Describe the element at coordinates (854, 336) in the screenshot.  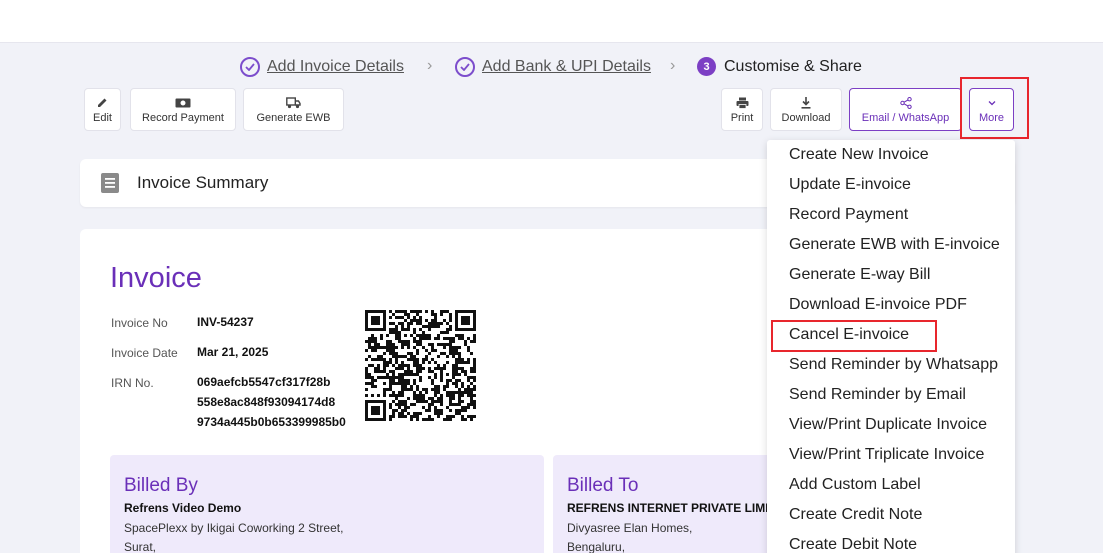
I see `cancel-e-invoice-highlight` at that location.